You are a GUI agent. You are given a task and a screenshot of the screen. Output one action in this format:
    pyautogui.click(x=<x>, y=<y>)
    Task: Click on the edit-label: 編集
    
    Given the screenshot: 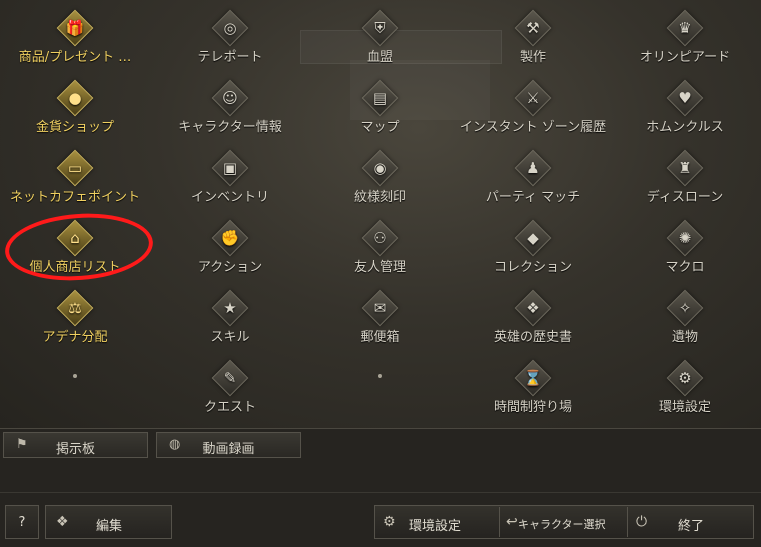 What is the action you would take?
    pyautogui.click(x=109, y=526)
    